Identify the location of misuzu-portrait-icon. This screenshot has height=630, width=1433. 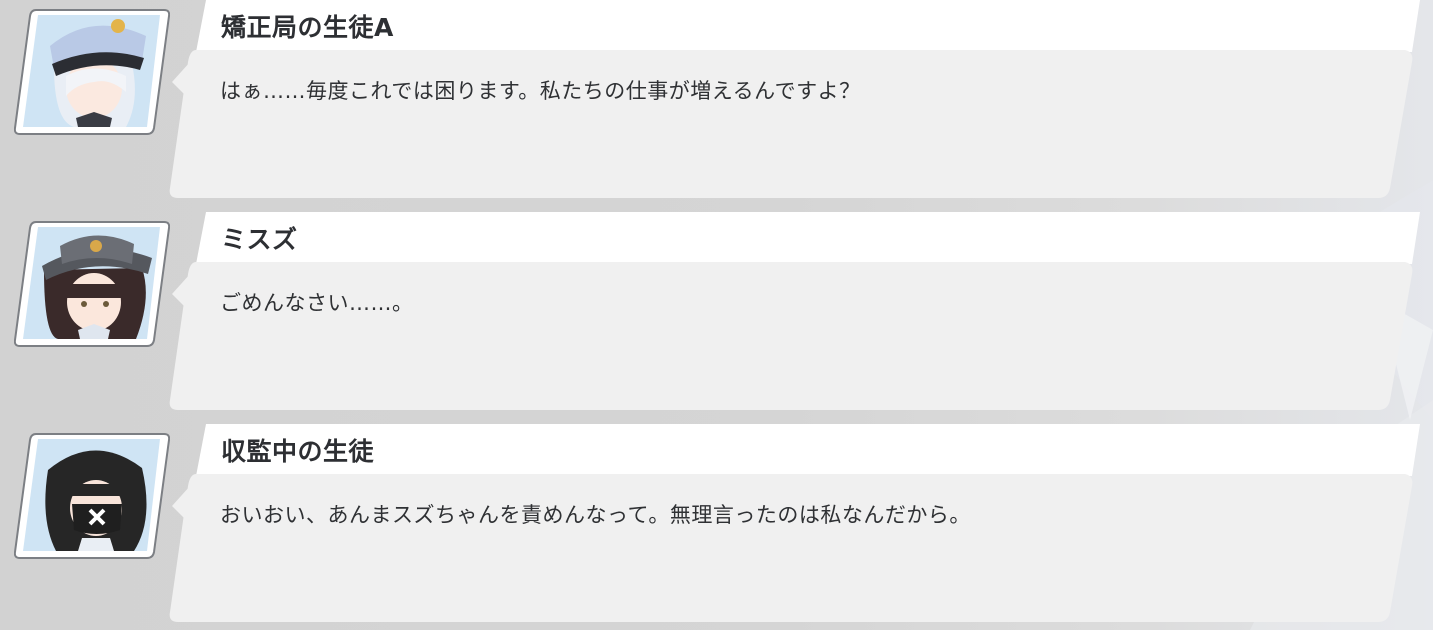
(92, 283).